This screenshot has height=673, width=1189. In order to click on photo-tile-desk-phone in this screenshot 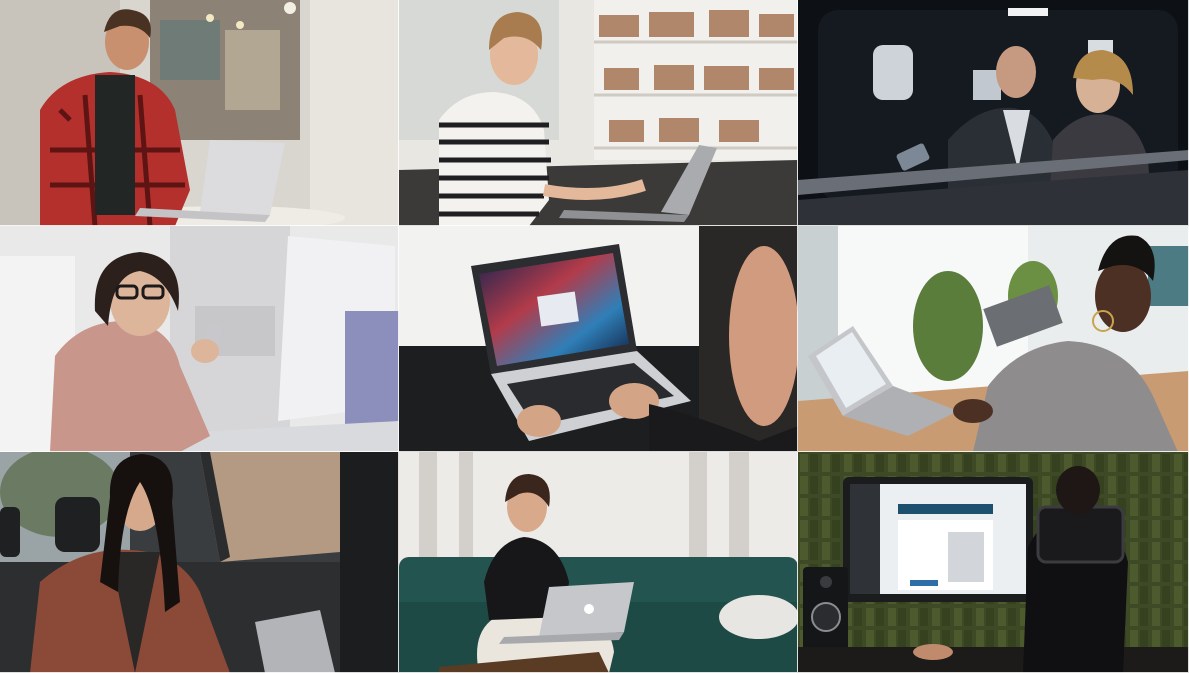, I will do `click(993, 339)`.